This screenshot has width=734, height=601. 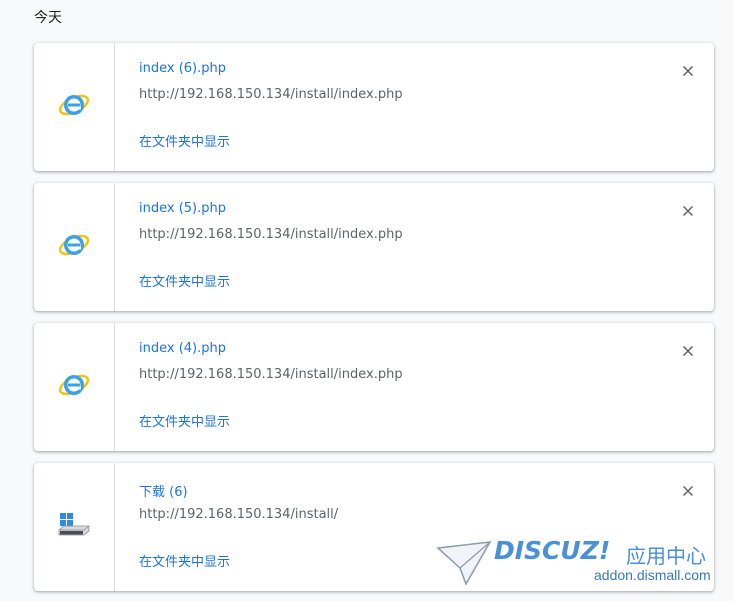 I want to click on watermark-subtitle: 应用中心, so click(x=666, y=556).